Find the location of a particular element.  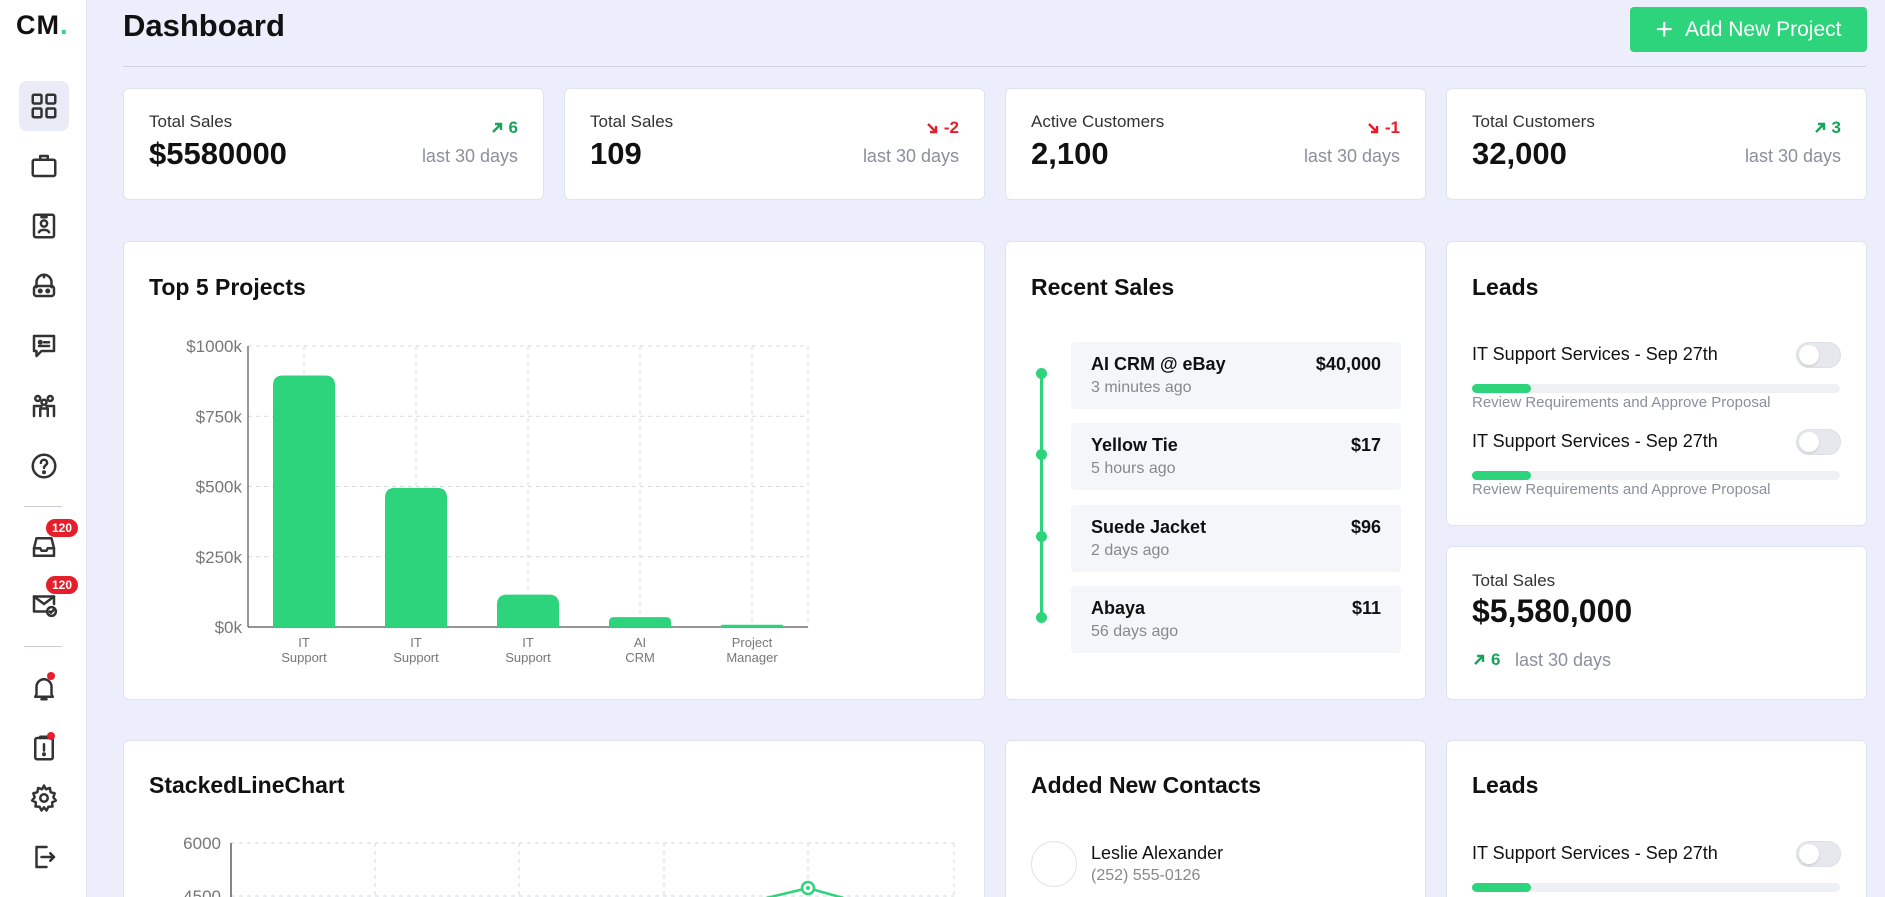

stat-change: 6 is located at coordinates (504, 128).